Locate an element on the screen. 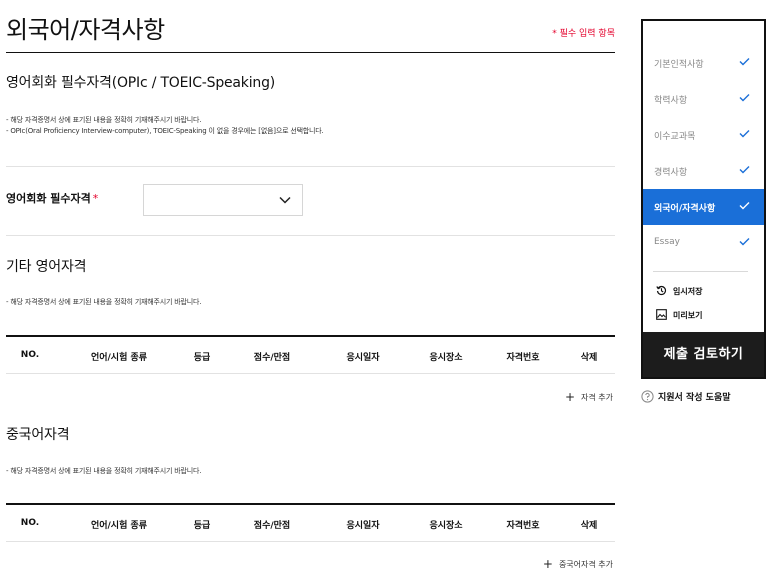 This screenshot has height=568, width=773. english-speaking-field-label: 영어회화 필수자격 * is located at coordinates (52, 198).